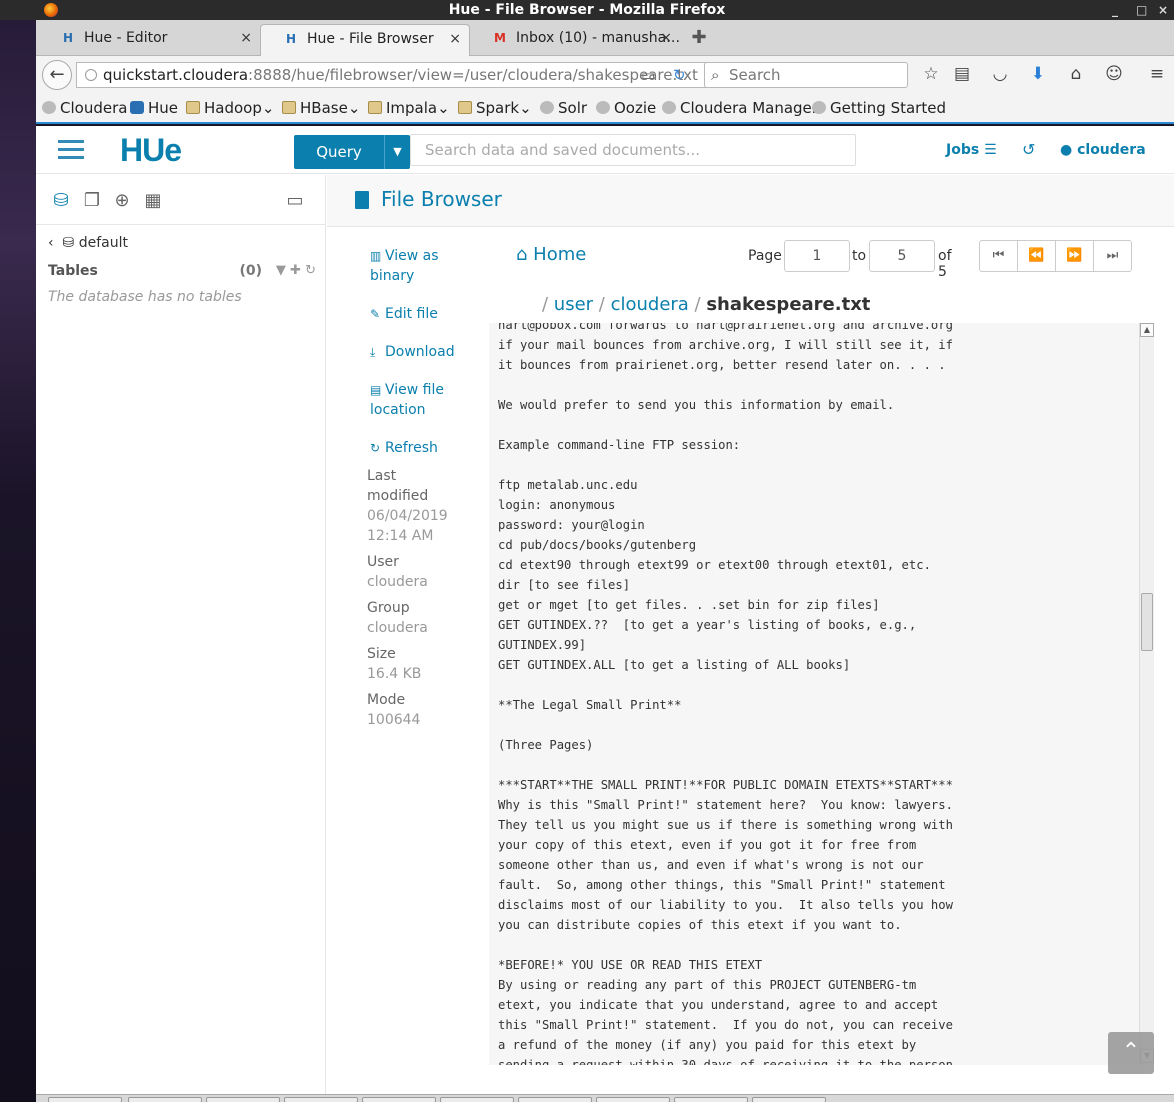  Describe the element at coordinates (51, 243) in the screenshot. I see `chevron-left-icon: ‹` at that location.